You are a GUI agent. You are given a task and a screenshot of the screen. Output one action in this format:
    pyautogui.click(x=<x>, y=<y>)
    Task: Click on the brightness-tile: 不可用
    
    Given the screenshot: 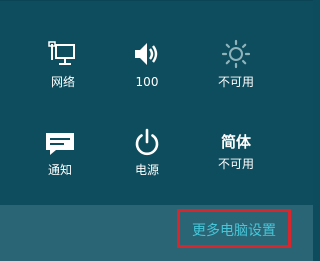 What is the action you would take?
    pyautogui.click(x=236, y=63)
    